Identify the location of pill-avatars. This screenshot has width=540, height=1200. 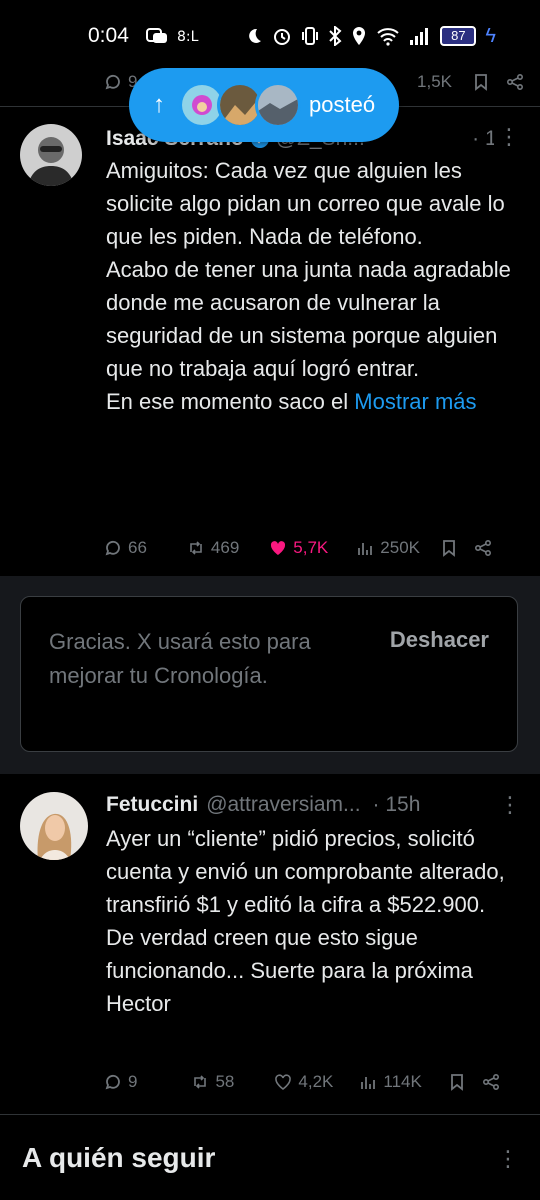
(240, 105).